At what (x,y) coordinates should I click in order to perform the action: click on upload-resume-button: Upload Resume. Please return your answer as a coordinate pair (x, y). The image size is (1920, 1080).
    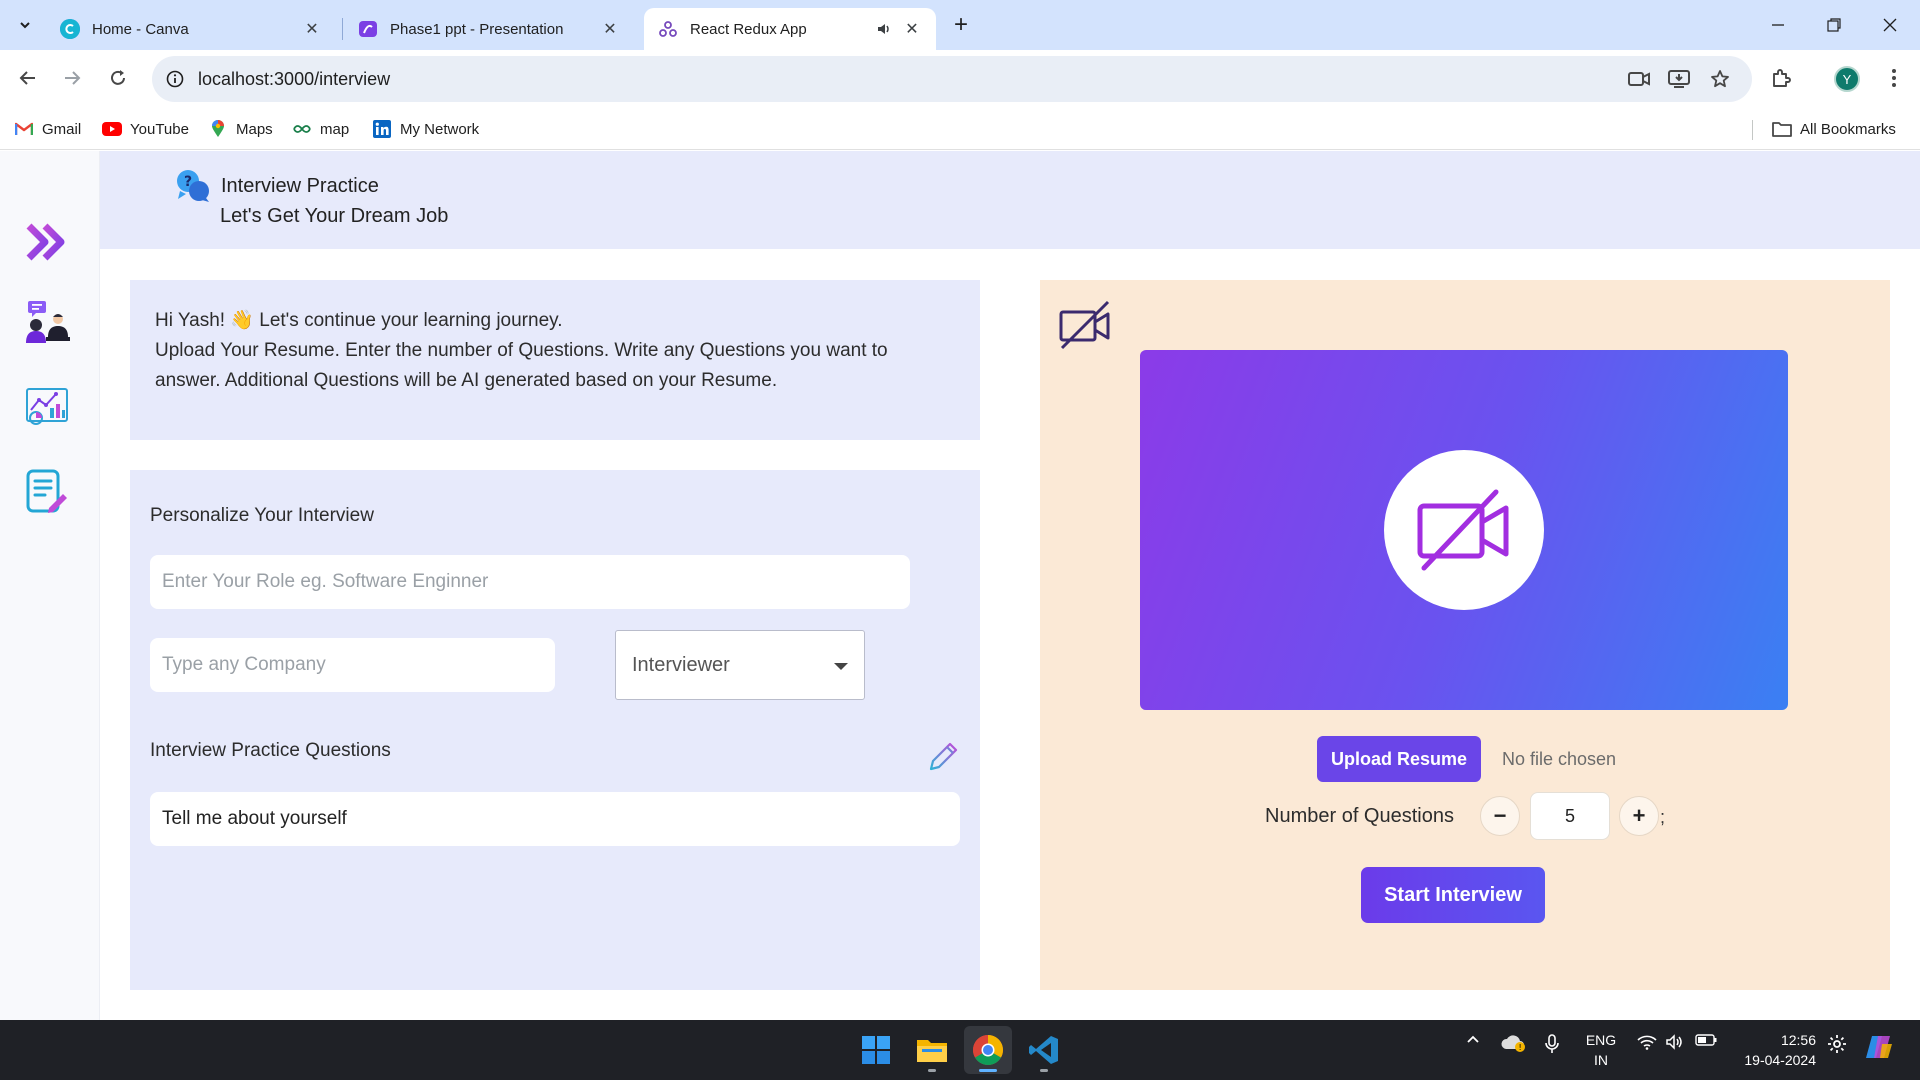
    Looking at the image, I should click on (1399, 759).